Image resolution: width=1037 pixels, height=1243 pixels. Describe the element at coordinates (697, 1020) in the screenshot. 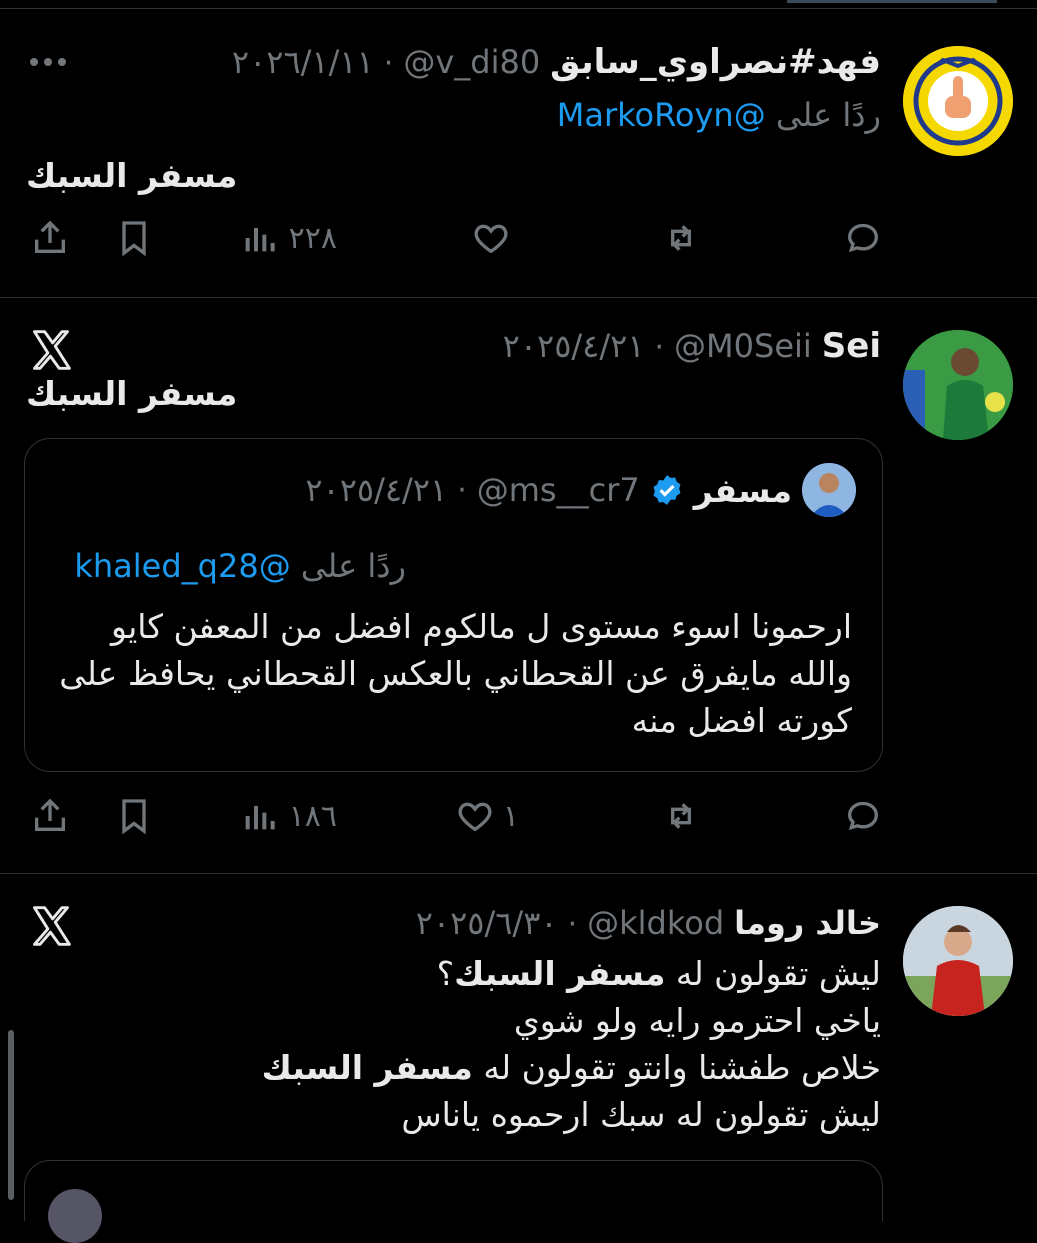

I see `tweet-text-line: ياخي احترمو رايه ولو شوي` at that location.